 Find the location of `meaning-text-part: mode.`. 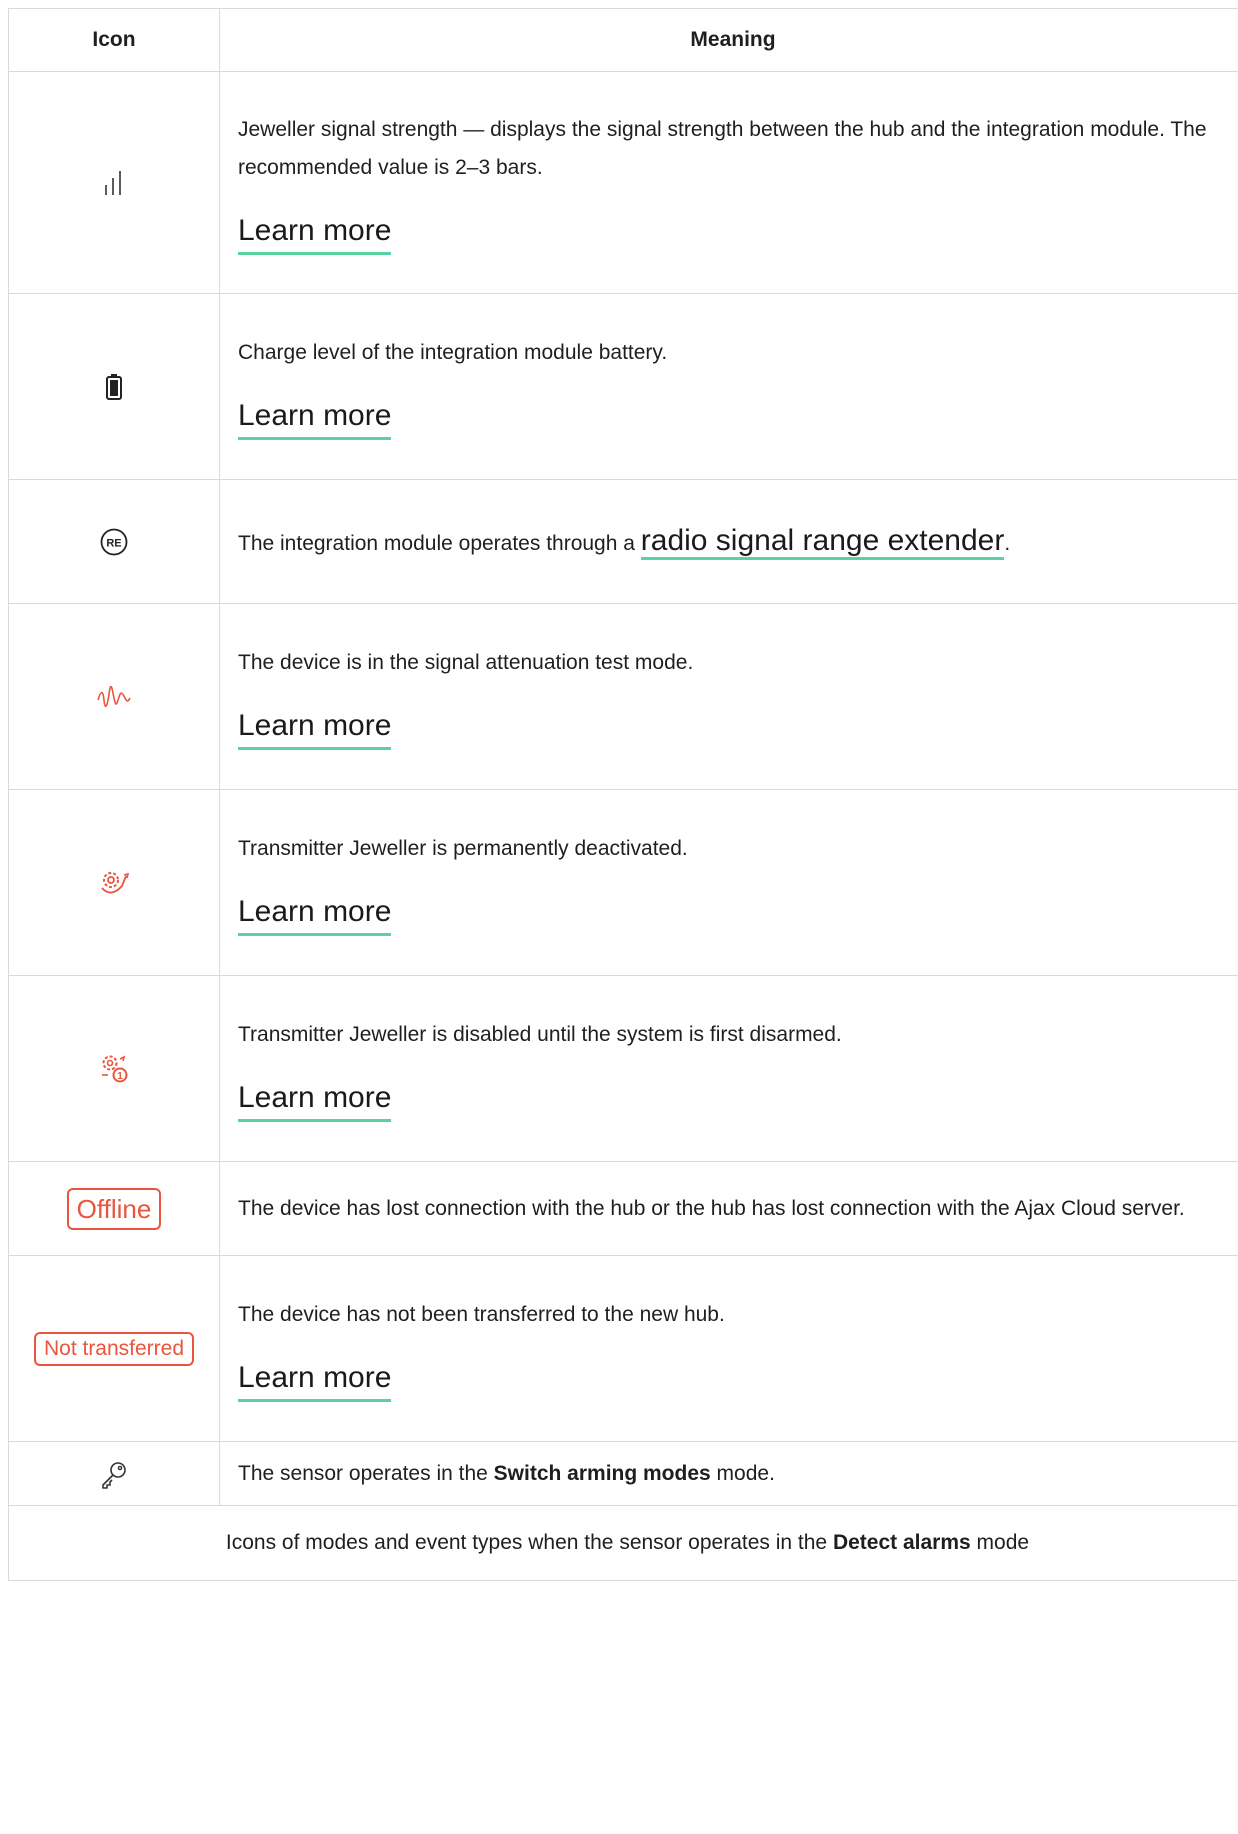

meaning-text-part: mode. is located at coordinates (742, 1473).